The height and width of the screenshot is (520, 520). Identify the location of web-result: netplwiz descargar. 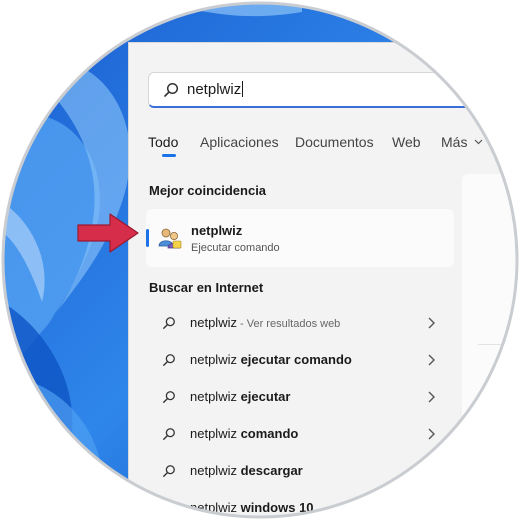
(300, 471).